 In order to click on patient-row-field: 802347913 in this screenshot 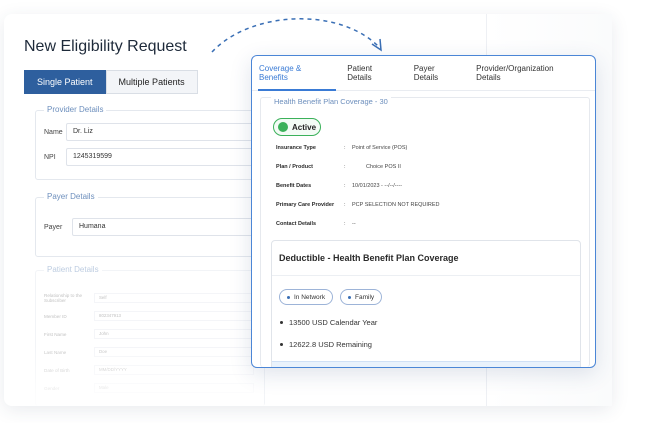, I will do `click(174, 316)`.